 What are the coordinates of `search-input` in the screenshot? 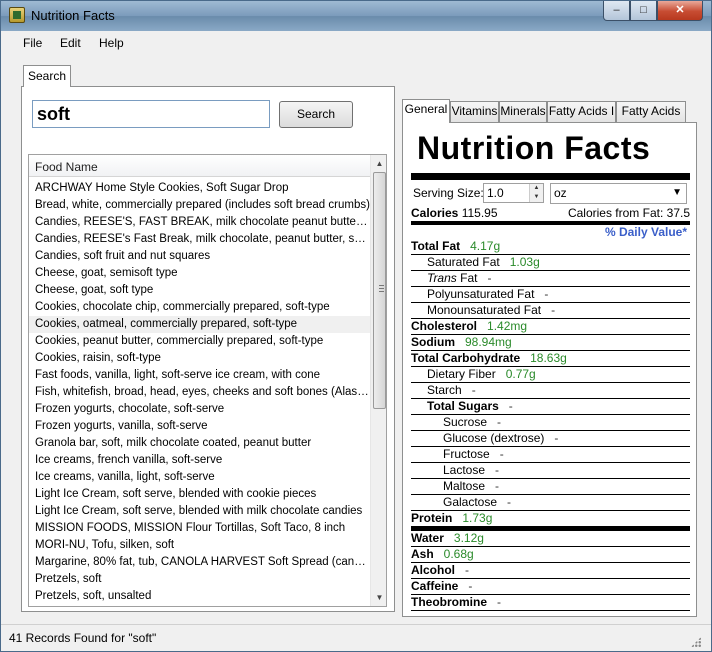 It's located at (151, 114).